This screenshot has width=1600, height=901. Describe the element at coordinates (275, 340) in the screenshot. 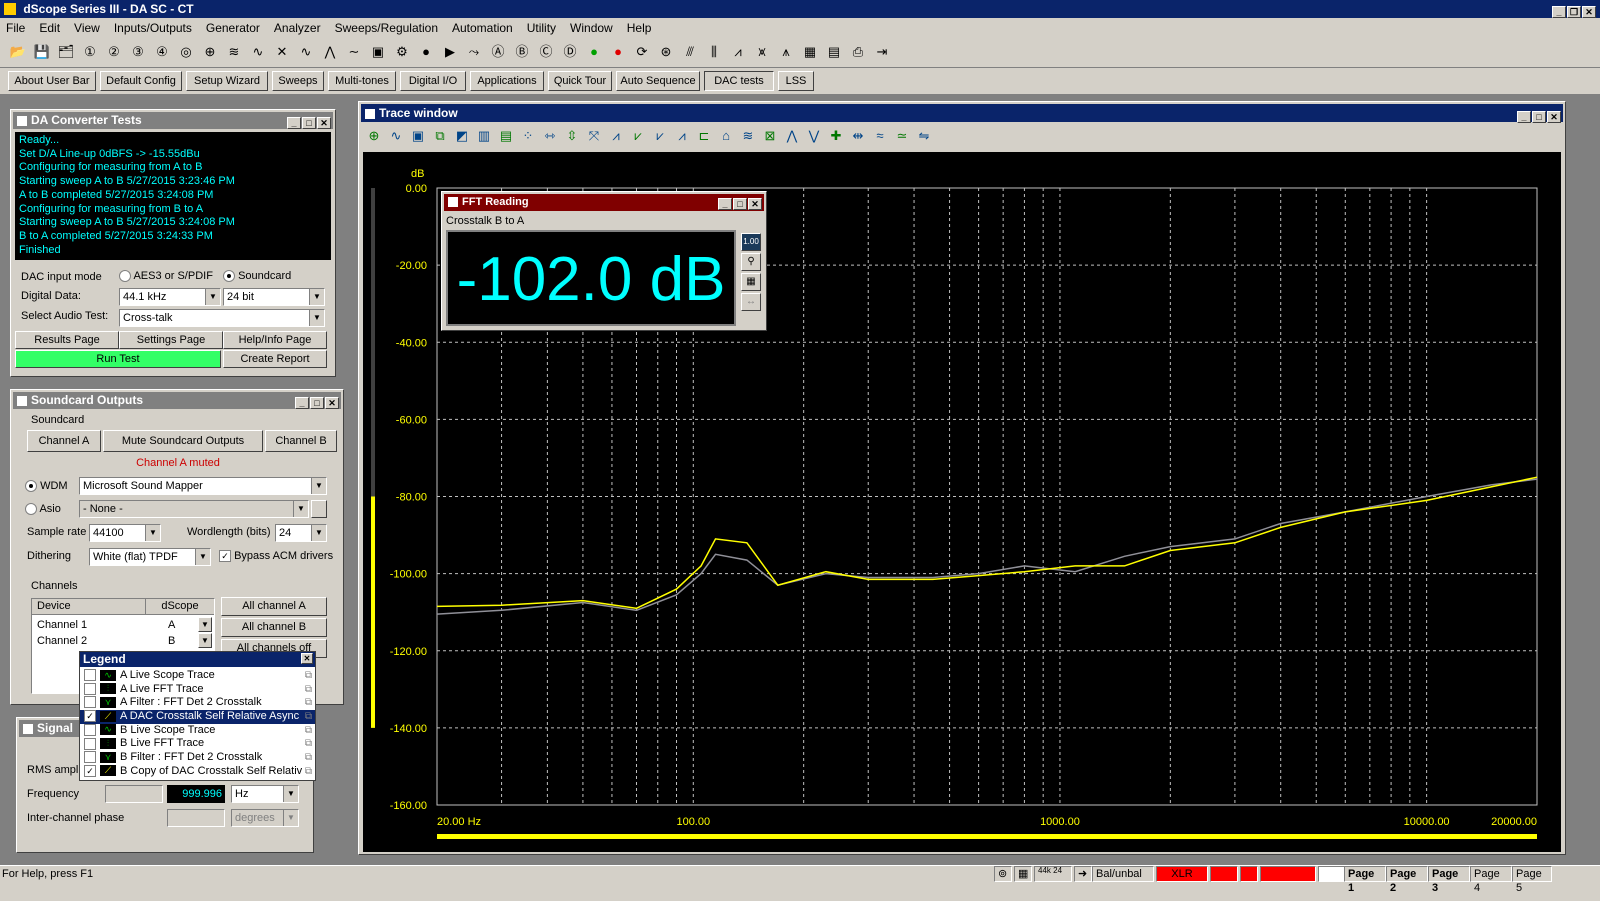

I see `help-page-button: Help/Info Page` at that location.